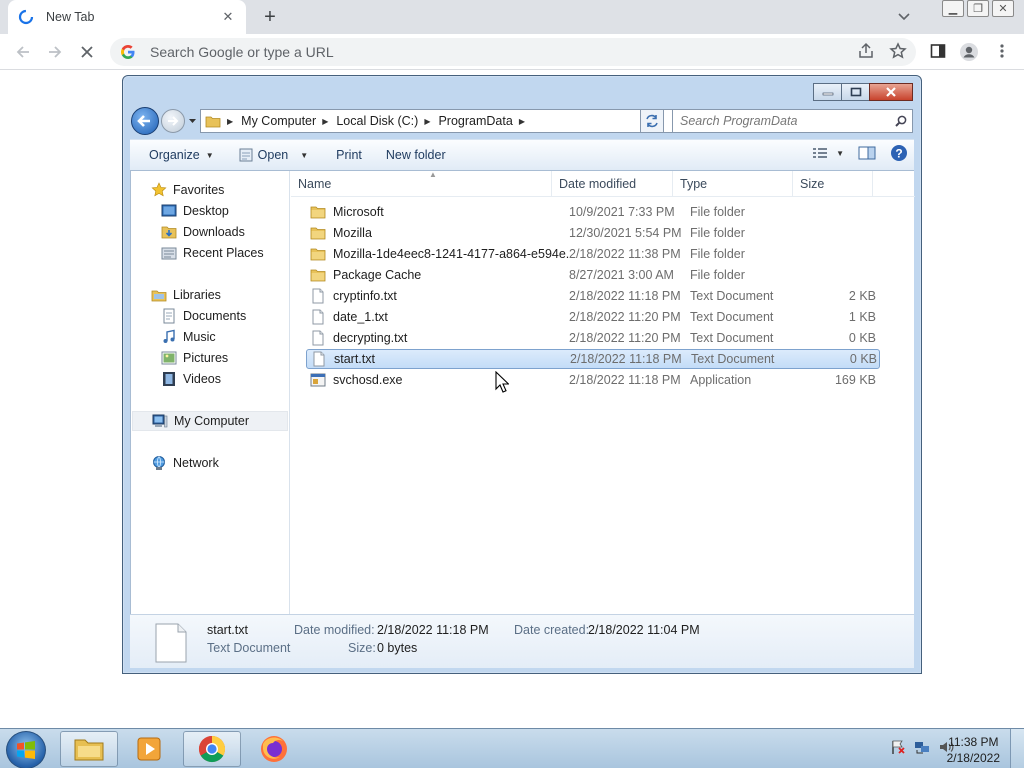  Describe the element at coordinates (186, 295) in the screenshot. I see `nav-libraries: Libraries` at that location.